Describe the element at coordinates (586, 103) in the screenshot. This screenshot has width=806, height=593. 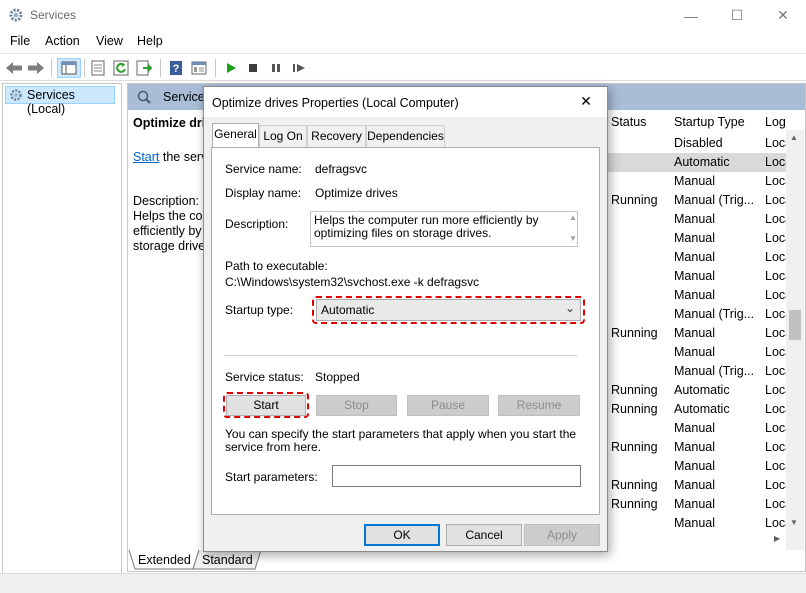
I see `dialog-close-button: ✕` at that location.